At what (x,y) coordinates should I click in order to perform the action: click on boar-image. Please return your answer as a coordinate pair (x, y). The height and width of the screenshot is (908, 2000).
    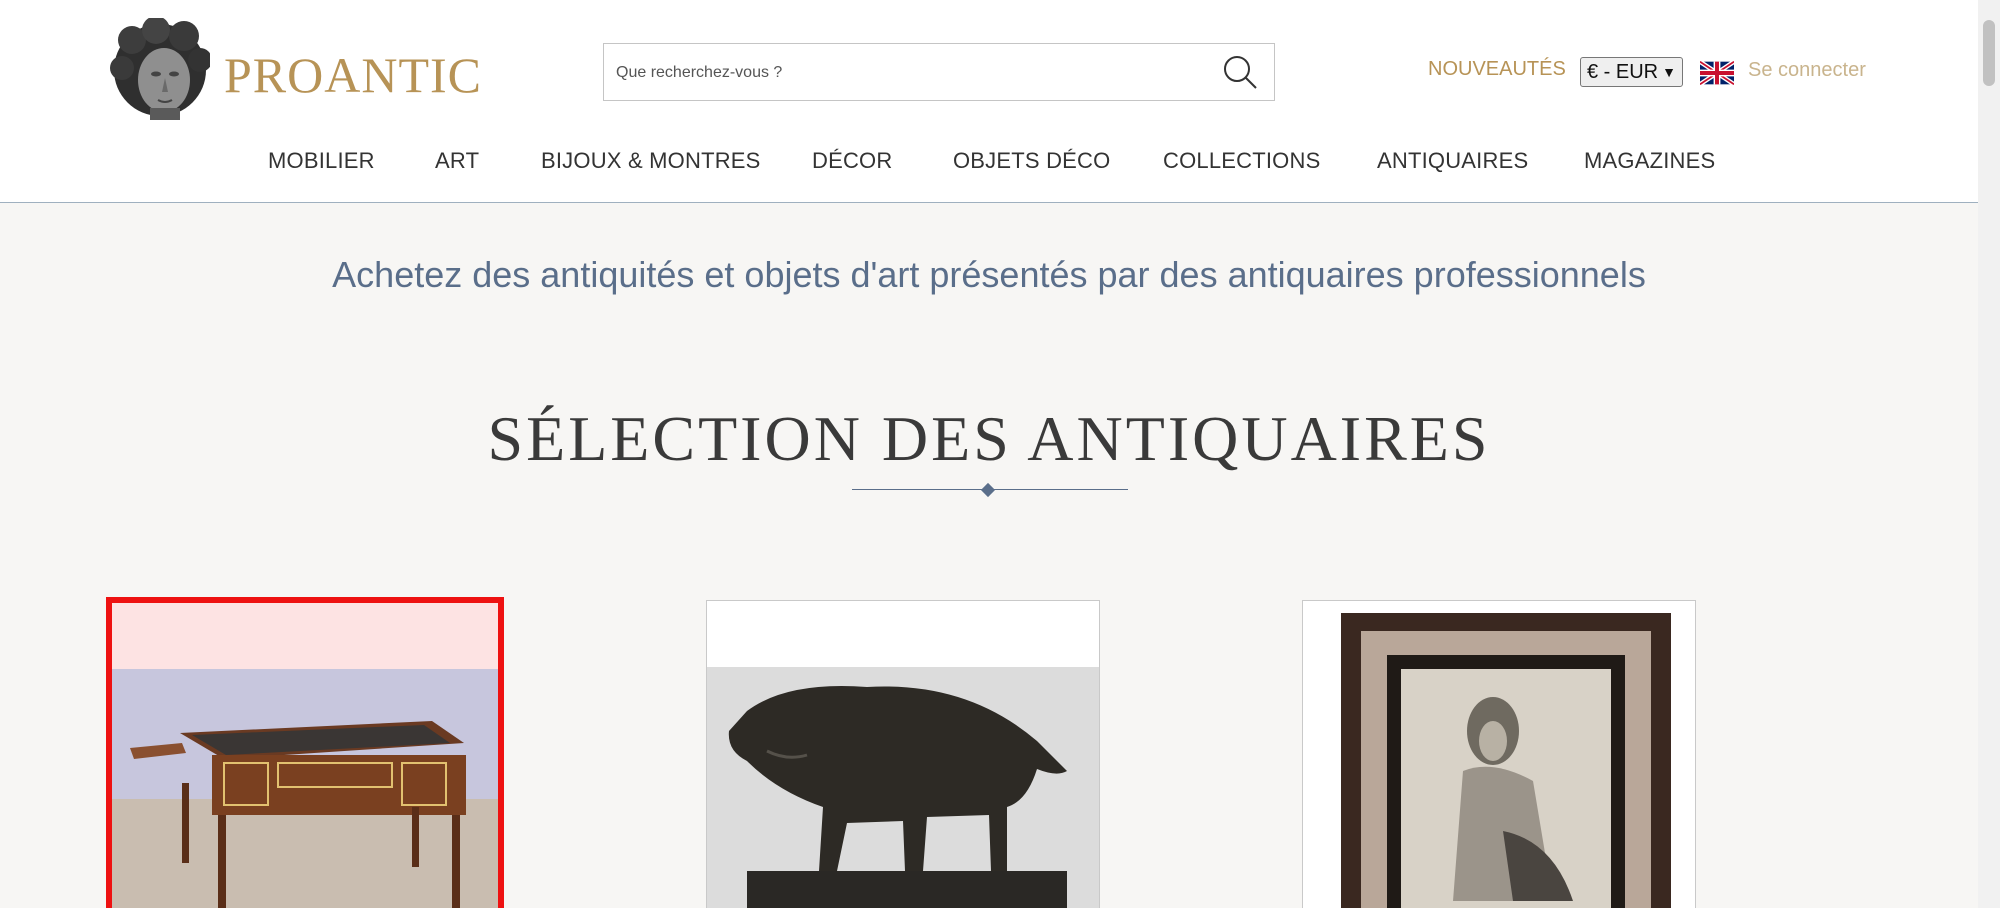
    Looking at the image, I should click on (903, 754).